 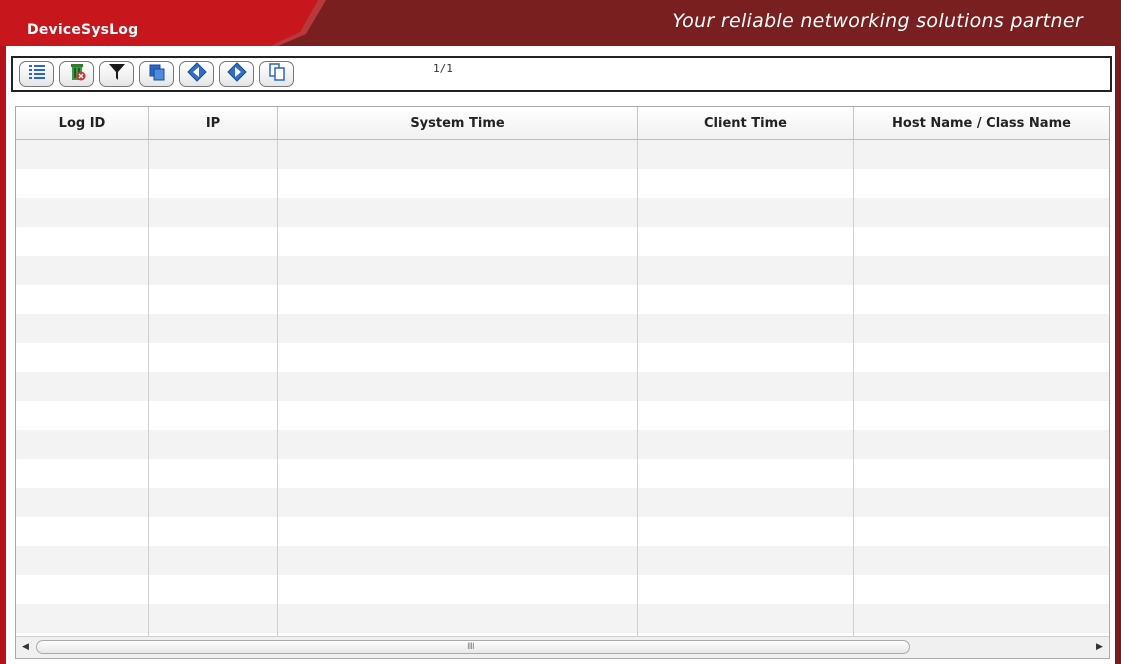 I want to click on pages-icon, so click(x=277, y=74).